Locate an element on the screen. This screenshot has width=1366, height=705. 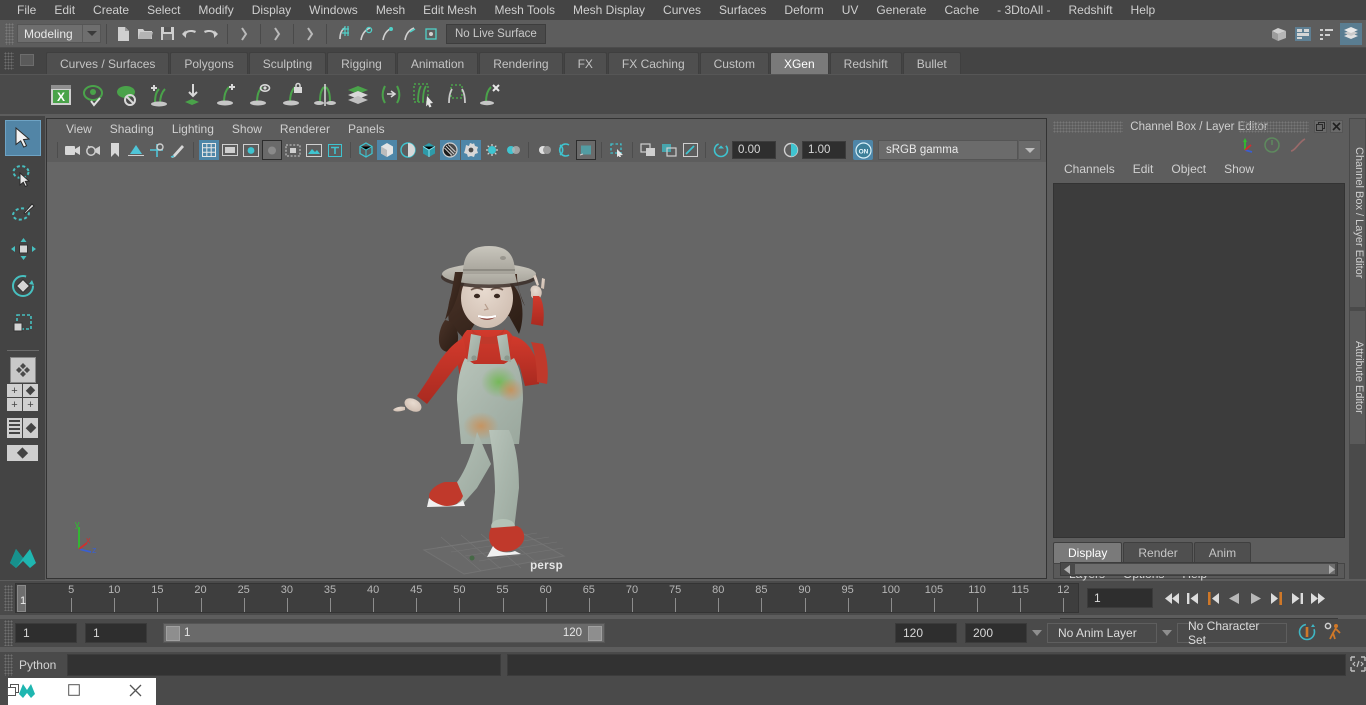
channel-box-list is located at coordinates (1199, 360).